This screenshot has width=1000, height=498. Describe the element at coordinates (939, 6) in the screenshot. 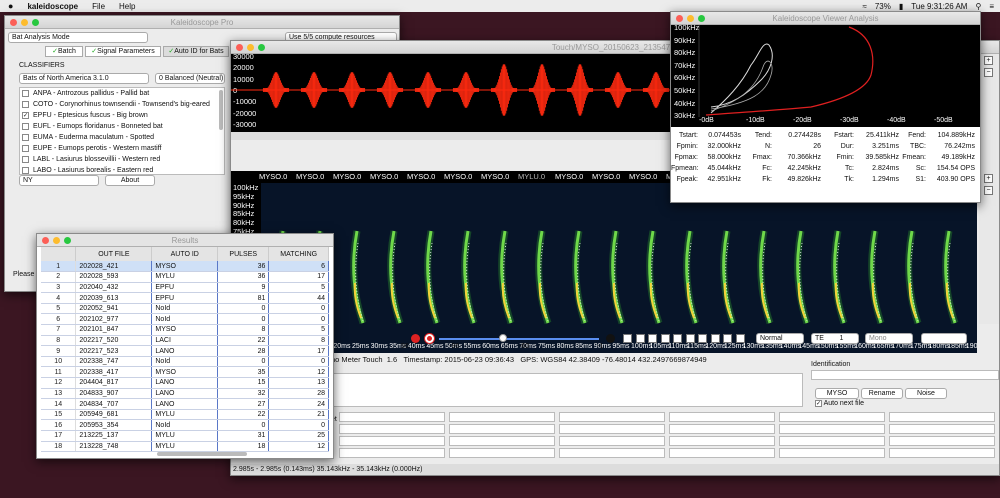

I see `clock: Tue 9:31:26 AM` at that location.